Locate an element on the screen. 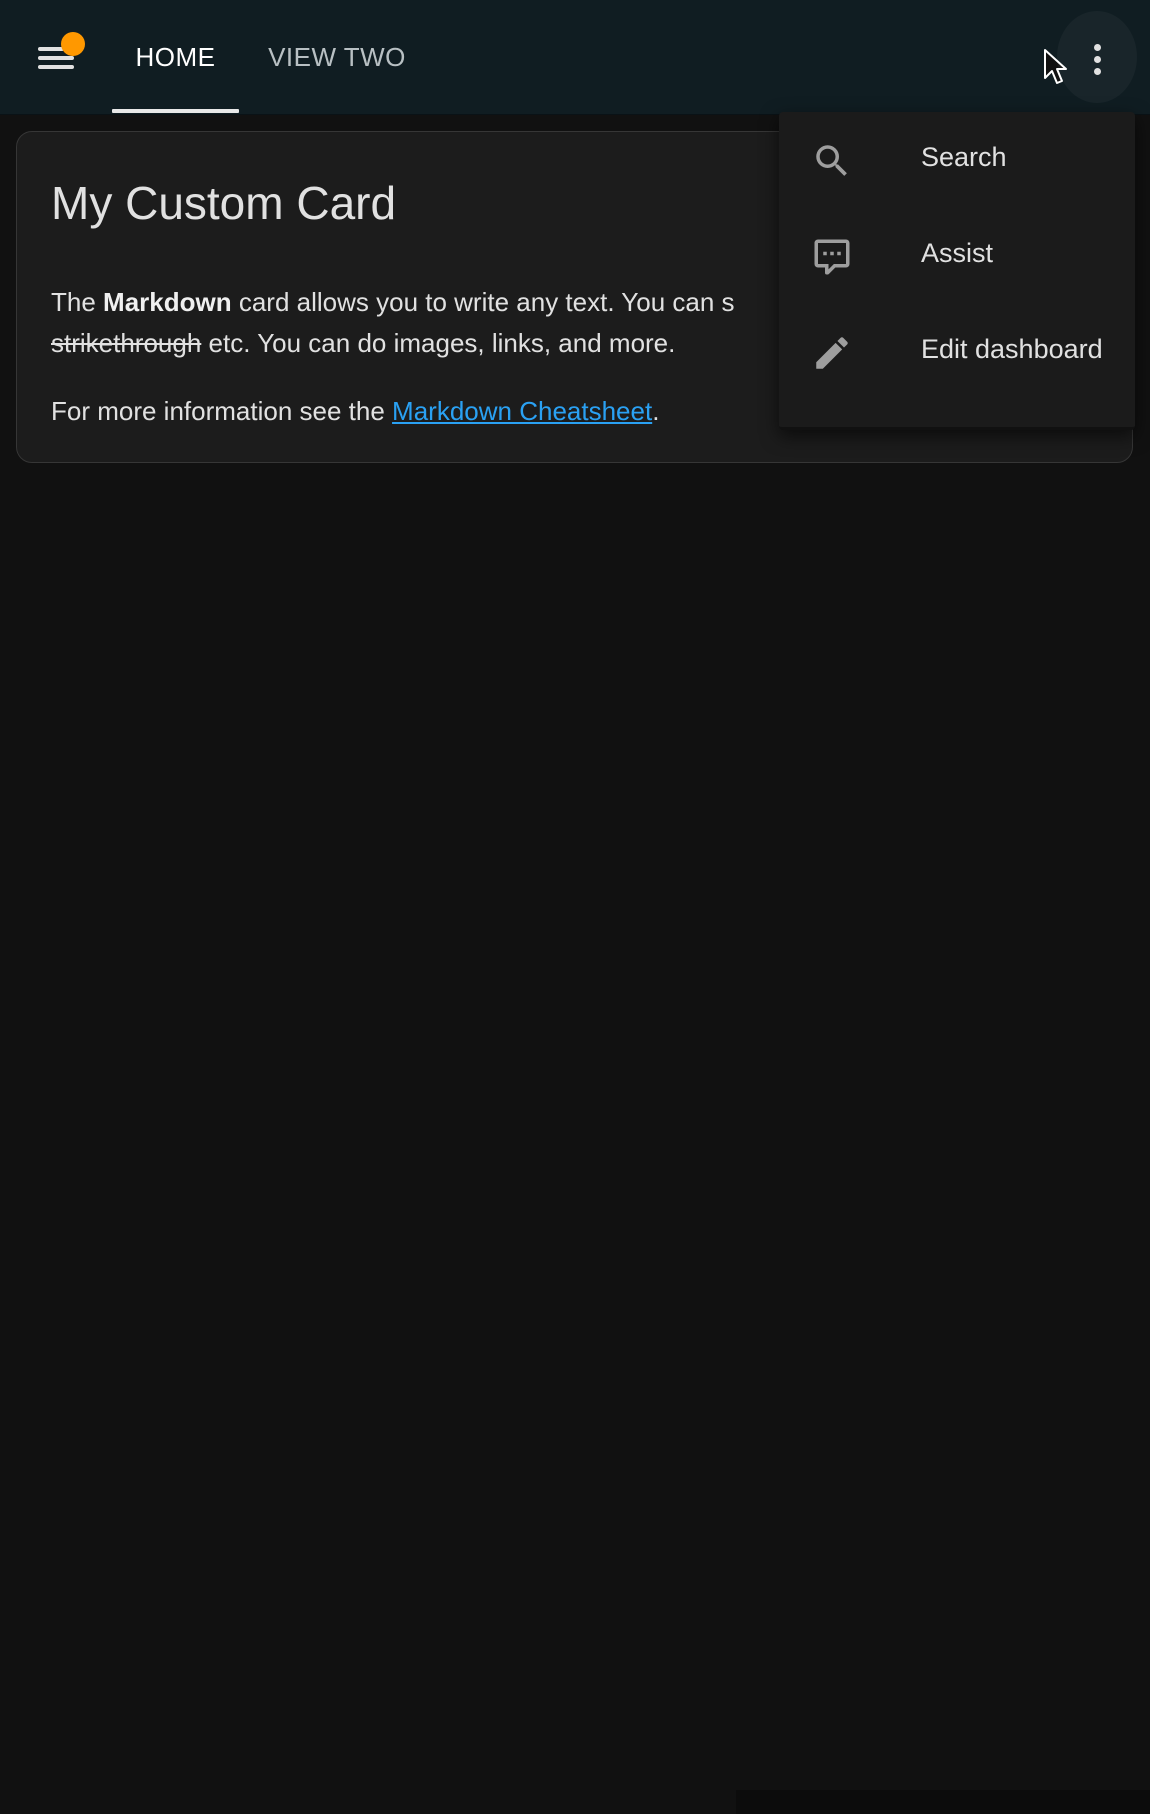 The width and height of the screenshot is (1150, 1814). menu-item-label: Assist is located at coordinates (957, 253).